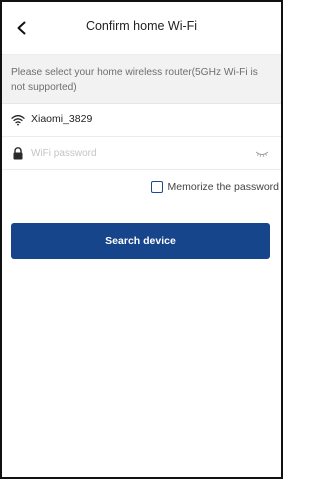 The height and width of the screenshot is (479, 320). I want to click on wifi-ssid: Xiaomi_3829, so click(62, 119).